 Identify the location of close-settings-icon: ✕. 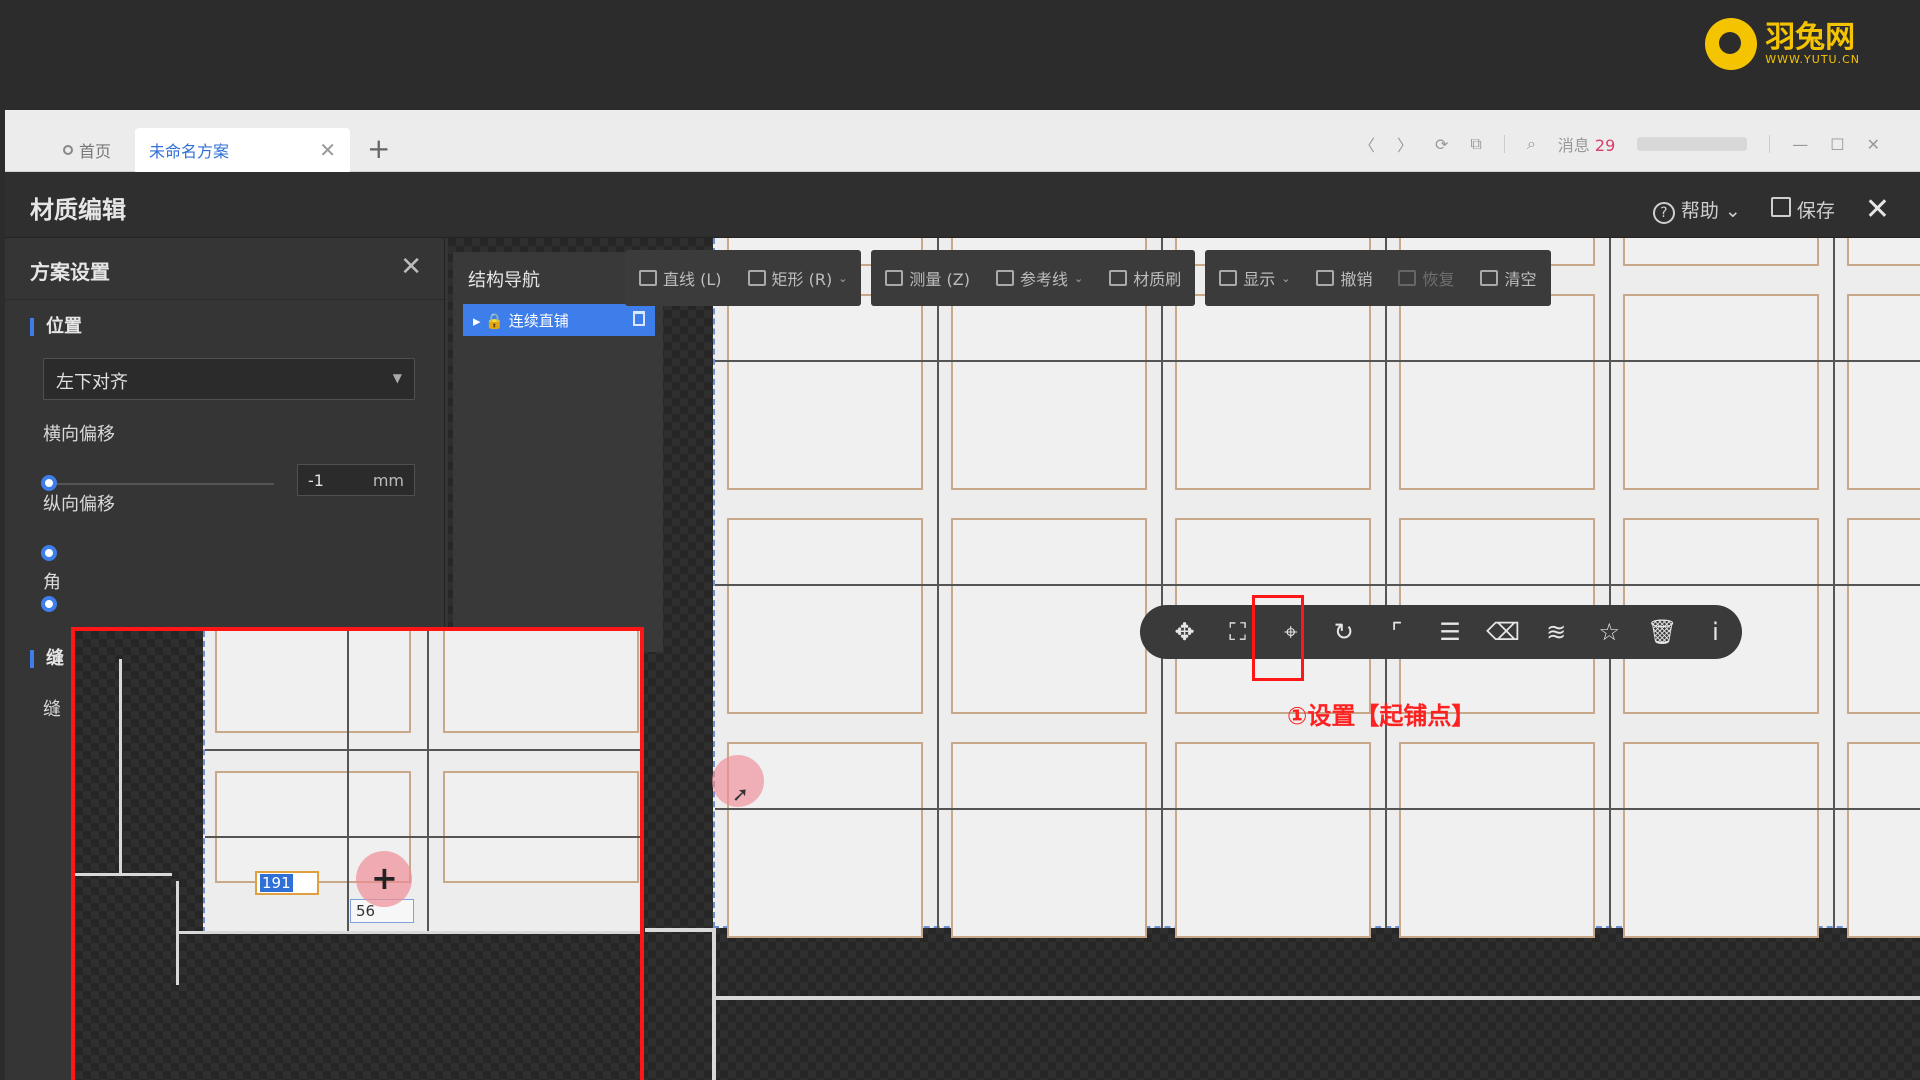
(411, 267).